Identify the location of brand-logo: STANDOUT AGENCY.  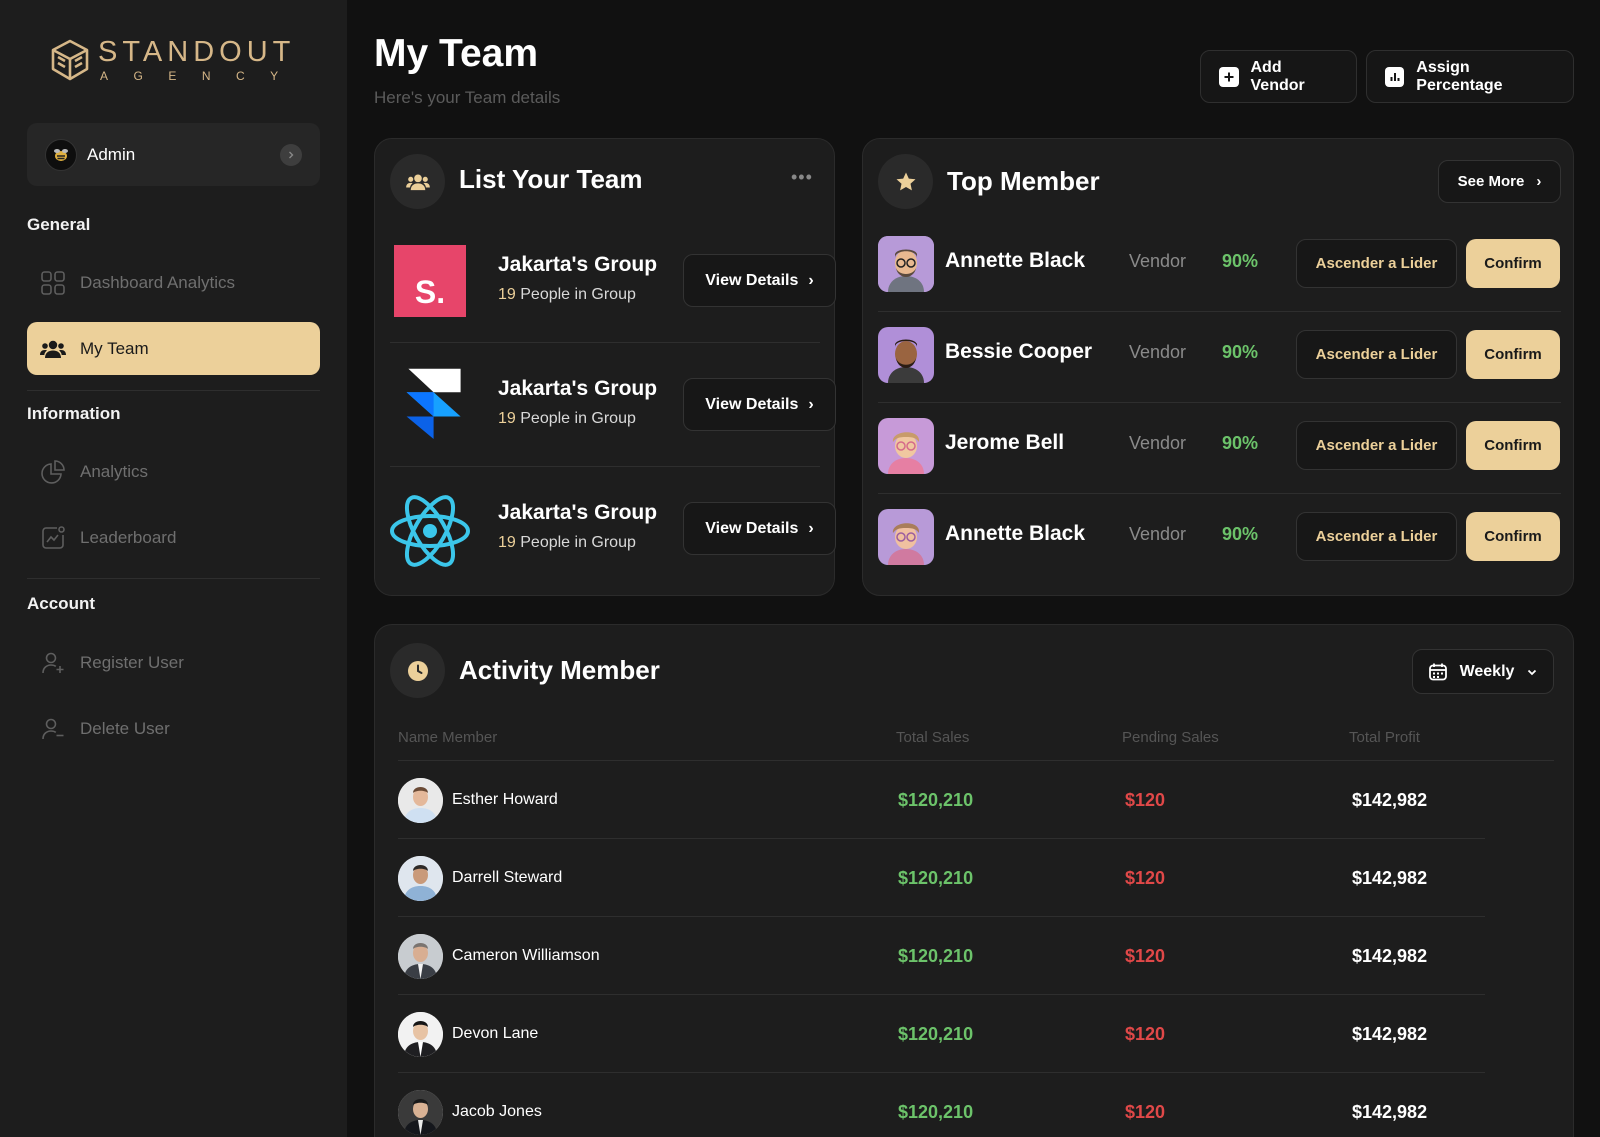
(177, 60).